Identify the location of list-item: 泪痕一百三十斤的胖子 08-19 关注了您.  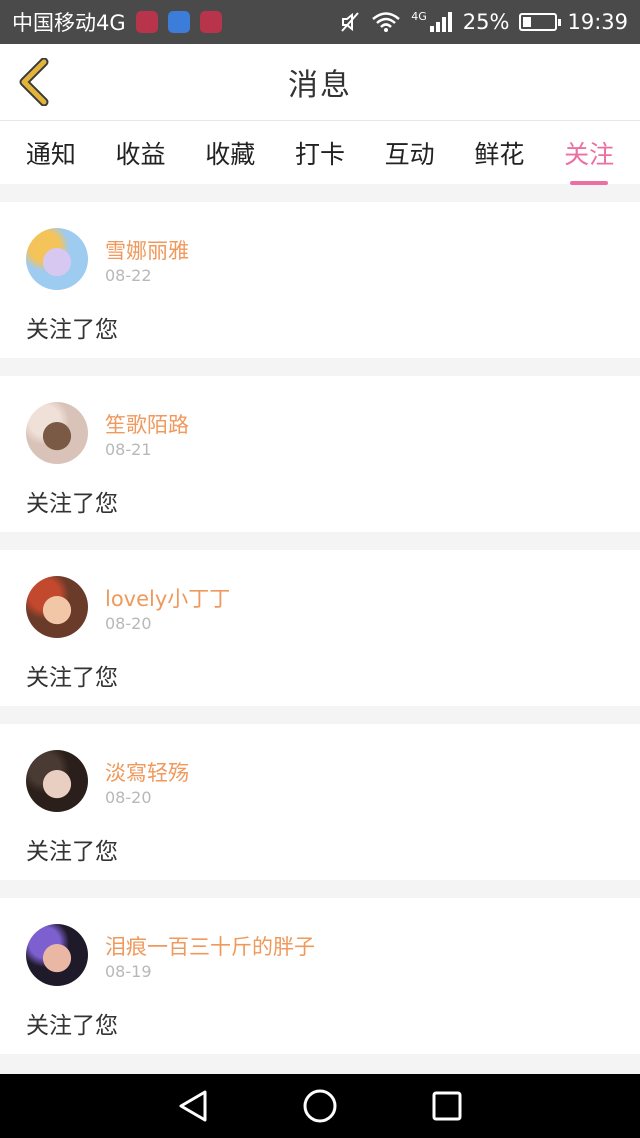
(320, 976).